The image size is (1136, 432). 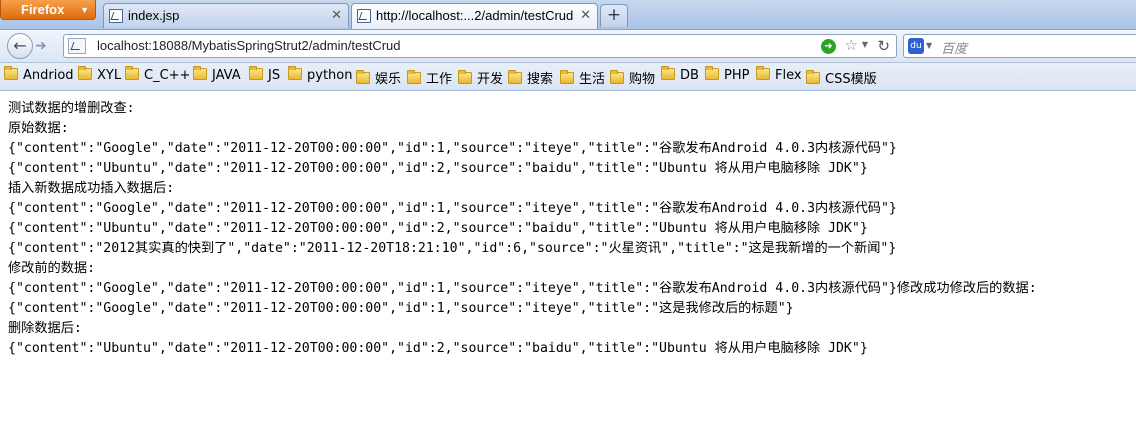 I want to click on section-heading-after-insert: 插入新数据成功插入数据后:, so click(x=91, y=188).